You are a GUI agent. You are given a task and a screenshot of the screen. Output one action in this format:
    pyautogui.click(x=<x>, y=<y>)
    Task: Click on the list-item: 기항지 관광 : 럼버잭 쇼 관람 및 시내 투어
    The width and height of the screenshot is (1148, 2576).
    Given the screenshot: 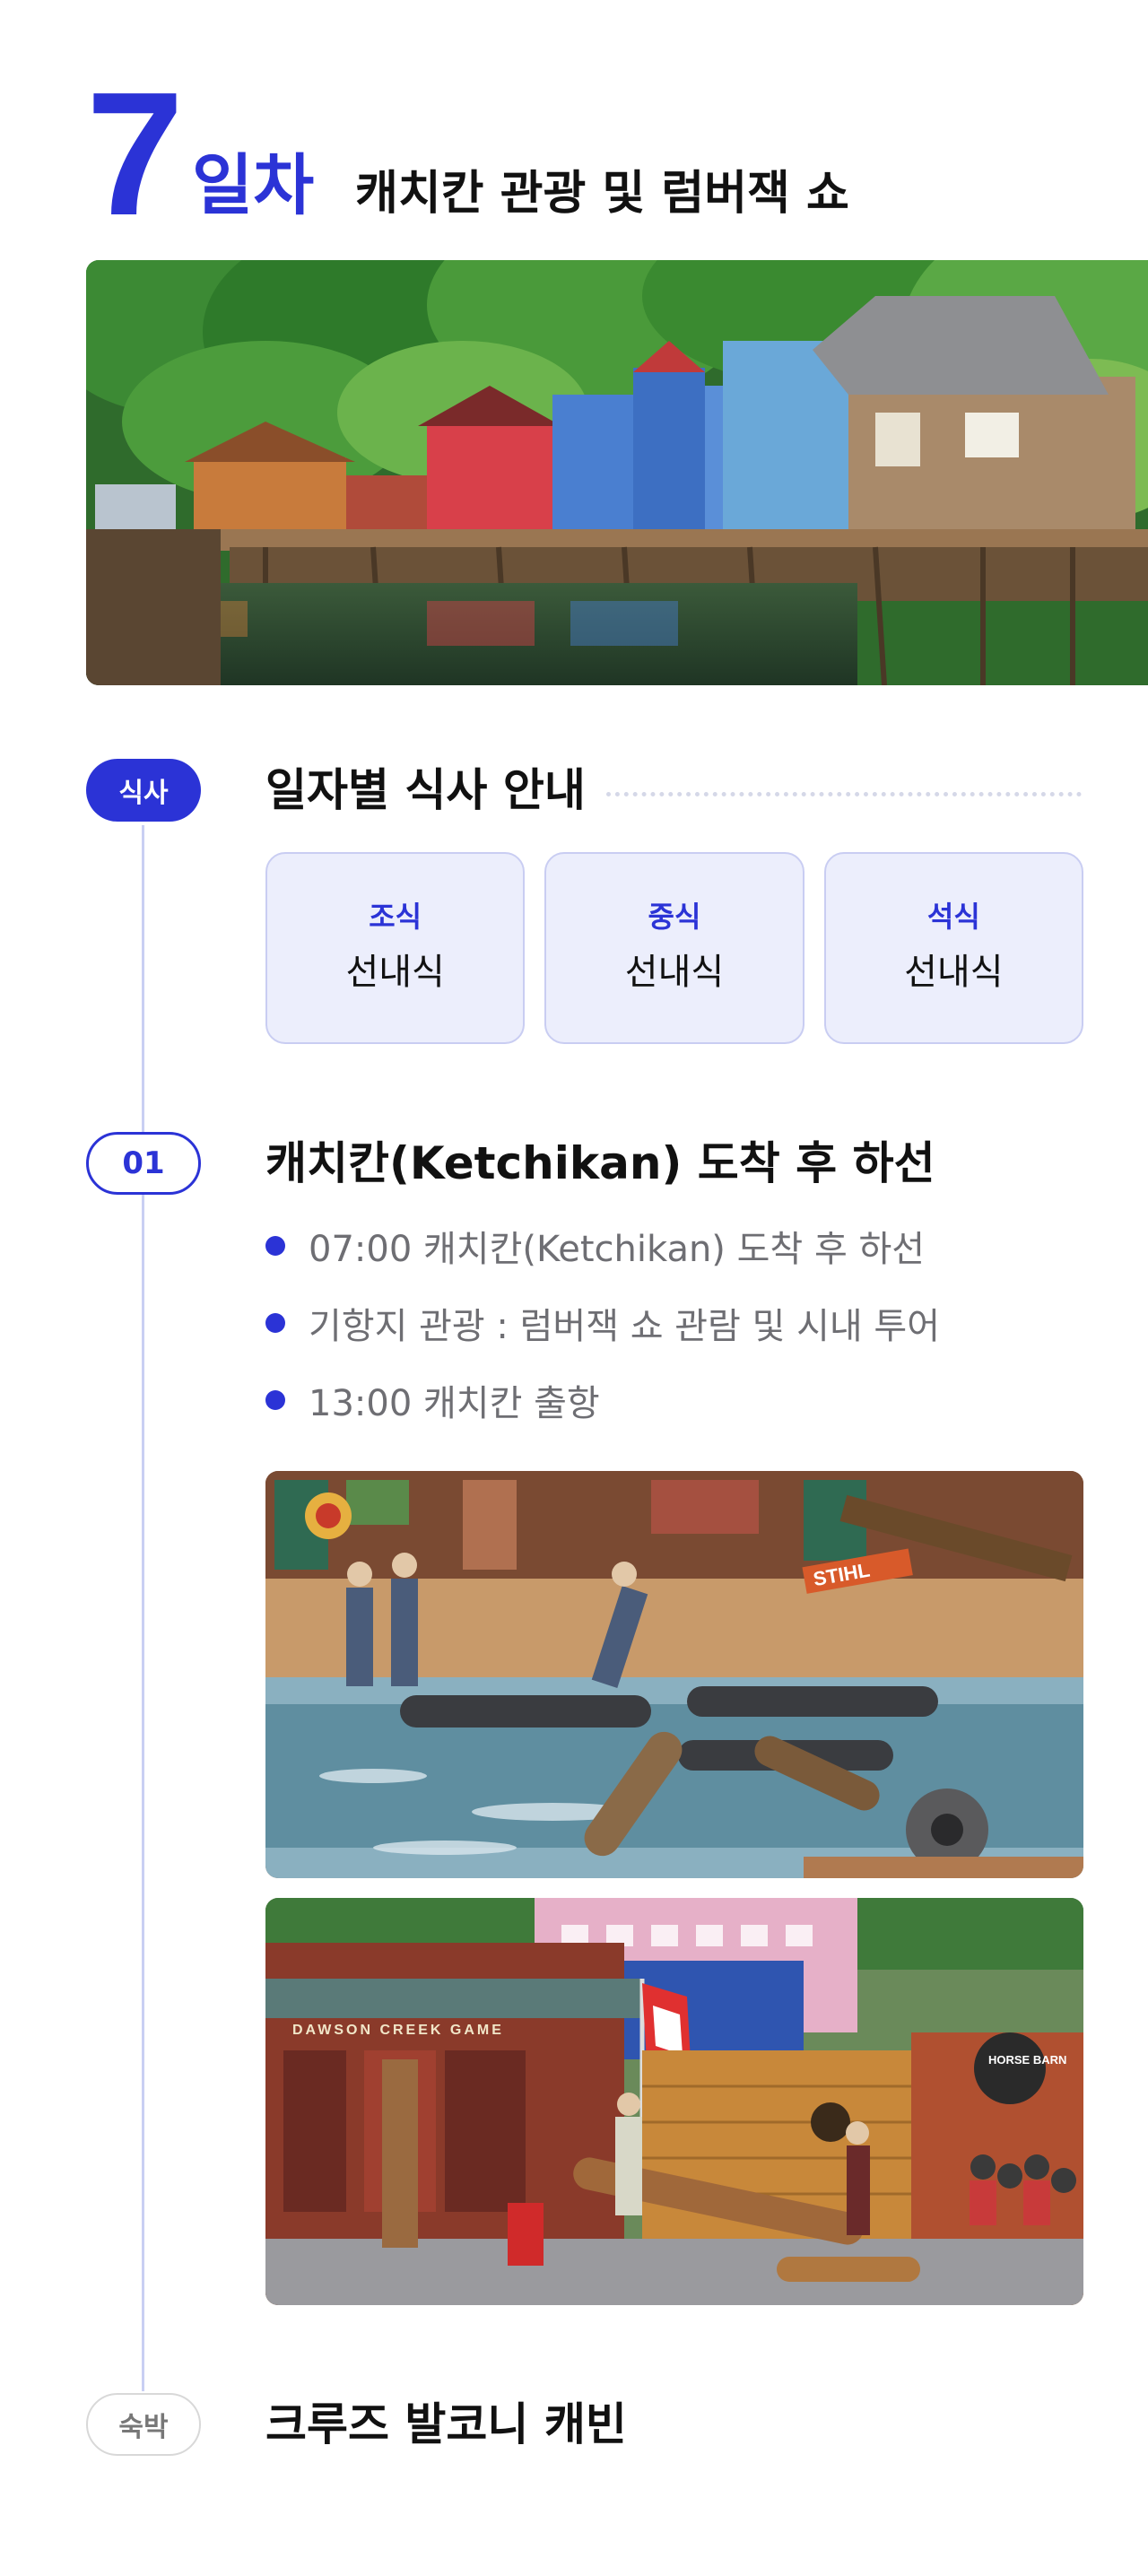 What is the action you would take?
    pyautogui.click(x=678, y=1323)
    